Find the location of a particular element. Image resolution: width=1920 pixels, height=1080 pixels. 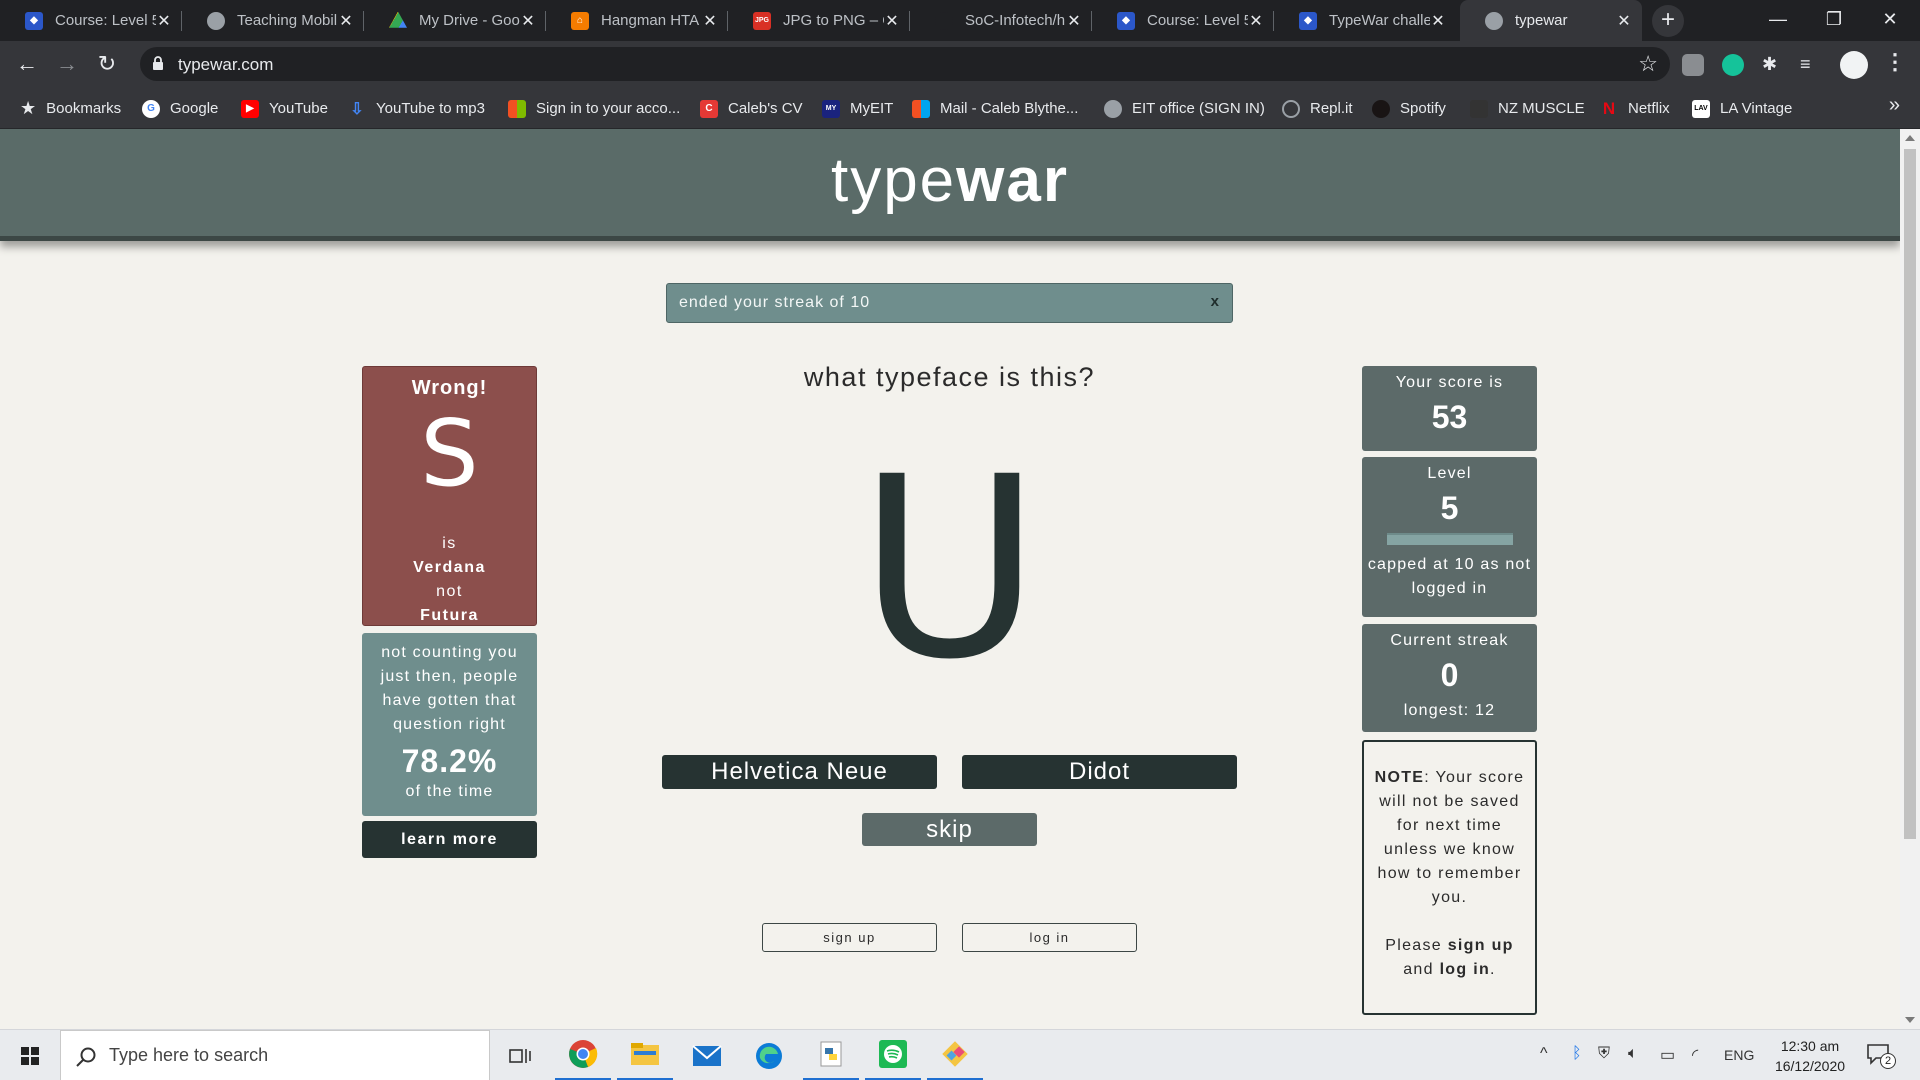

bookmark-netflix: N Netflix is located at coordinates (1635, 108).